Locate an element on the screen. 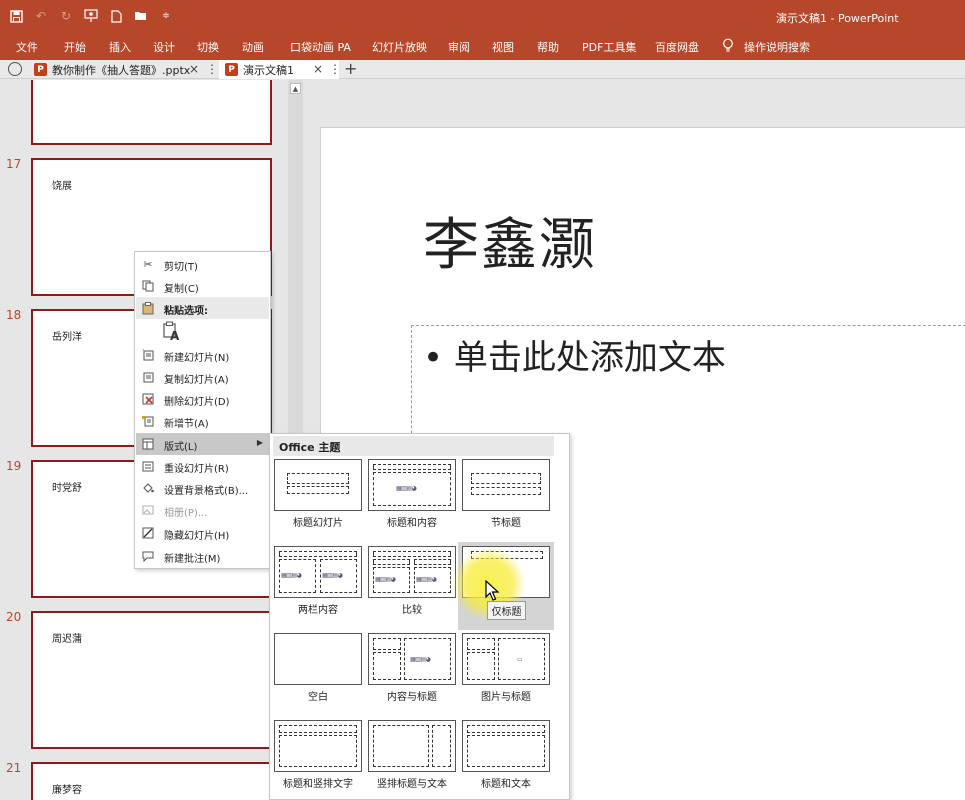 The image size is (965, 800). undo-icon: ↶ is located at coordinates (41, 16).